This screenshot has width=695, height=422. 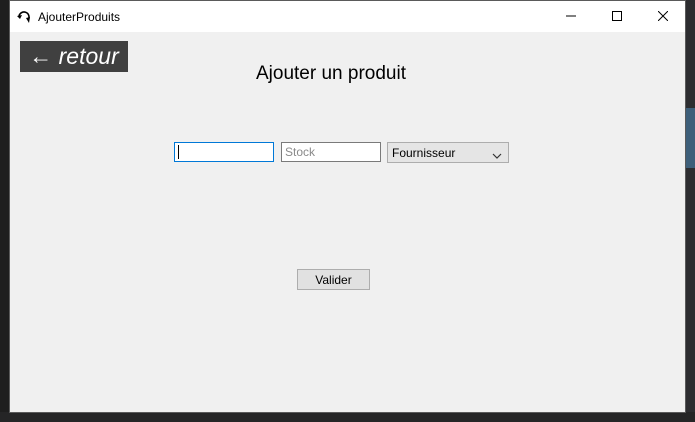 I want to click on maximize-icon, so click(x=617, y=17).